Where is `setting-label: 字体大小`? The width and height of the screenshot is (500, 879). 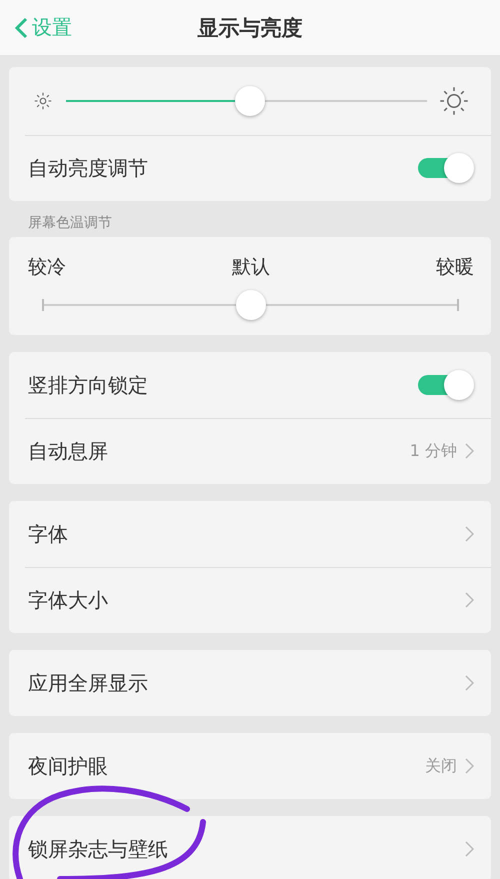 setting-label: 字体大小 is located at coordinates (246, 600).